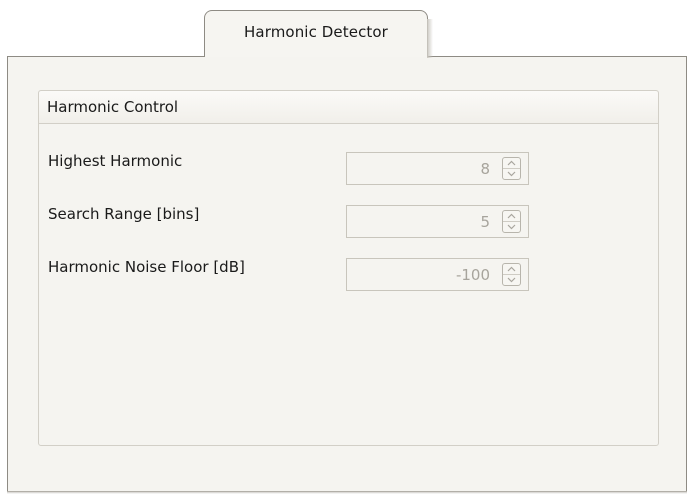 The width and height of the screenshot is (694, 495). Describe the element at coordinates (437, 274) in the screenshot. I see `harmonic-noise-floor-spinbox: -100` at that location.